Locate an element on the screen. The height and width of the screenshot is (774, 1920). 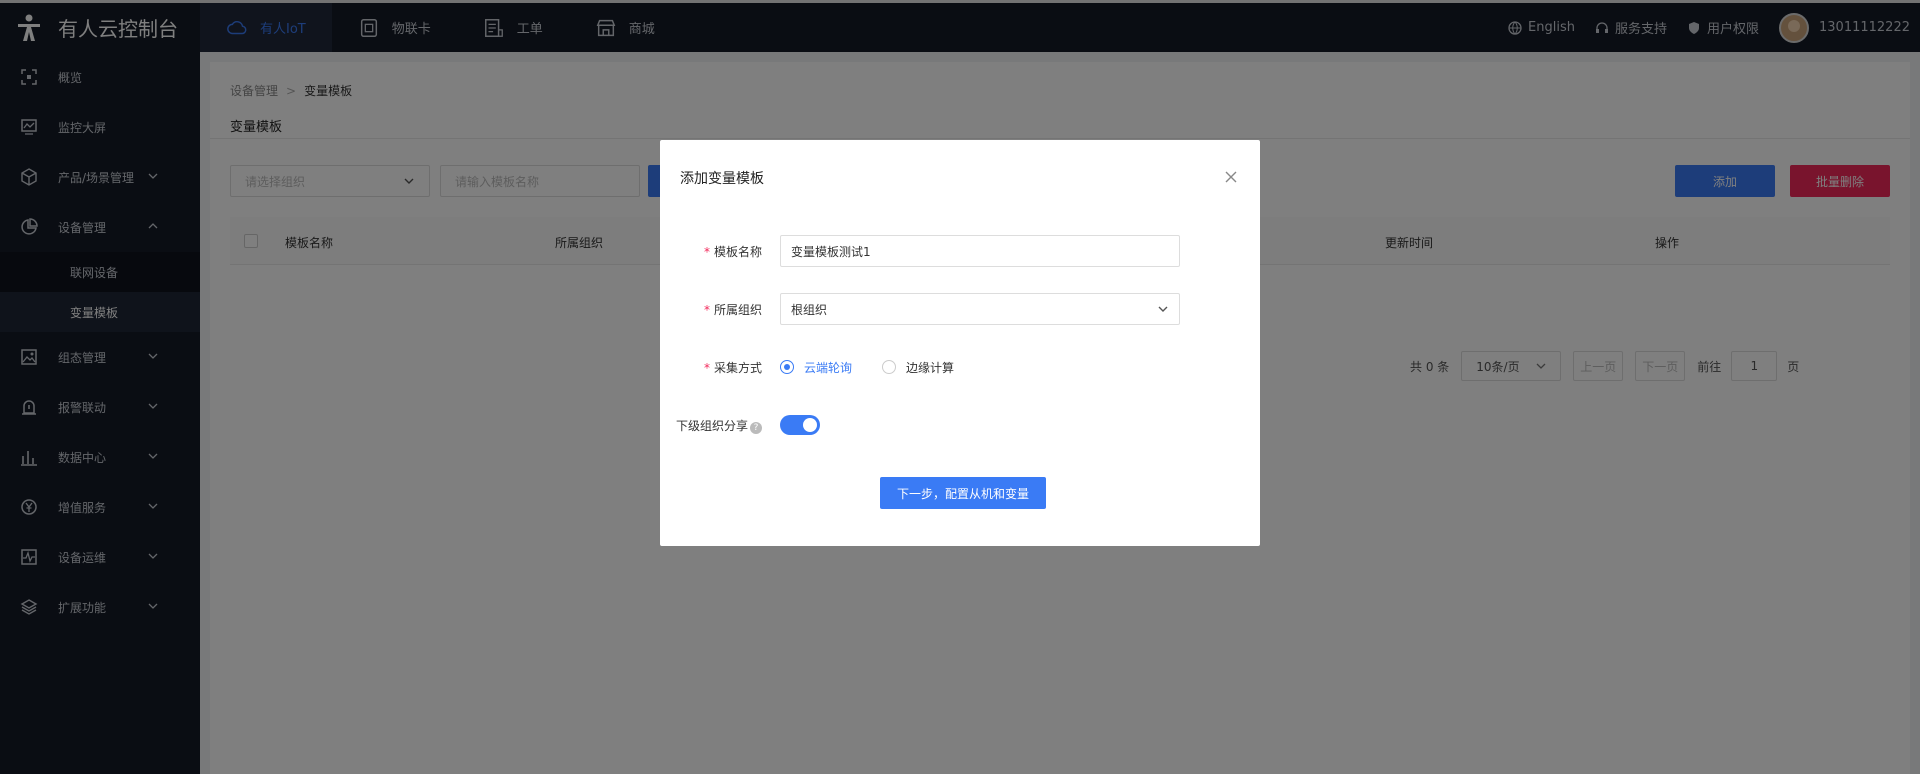
dialog-title: 添加变量模板 is located at coordinates (722, 179).